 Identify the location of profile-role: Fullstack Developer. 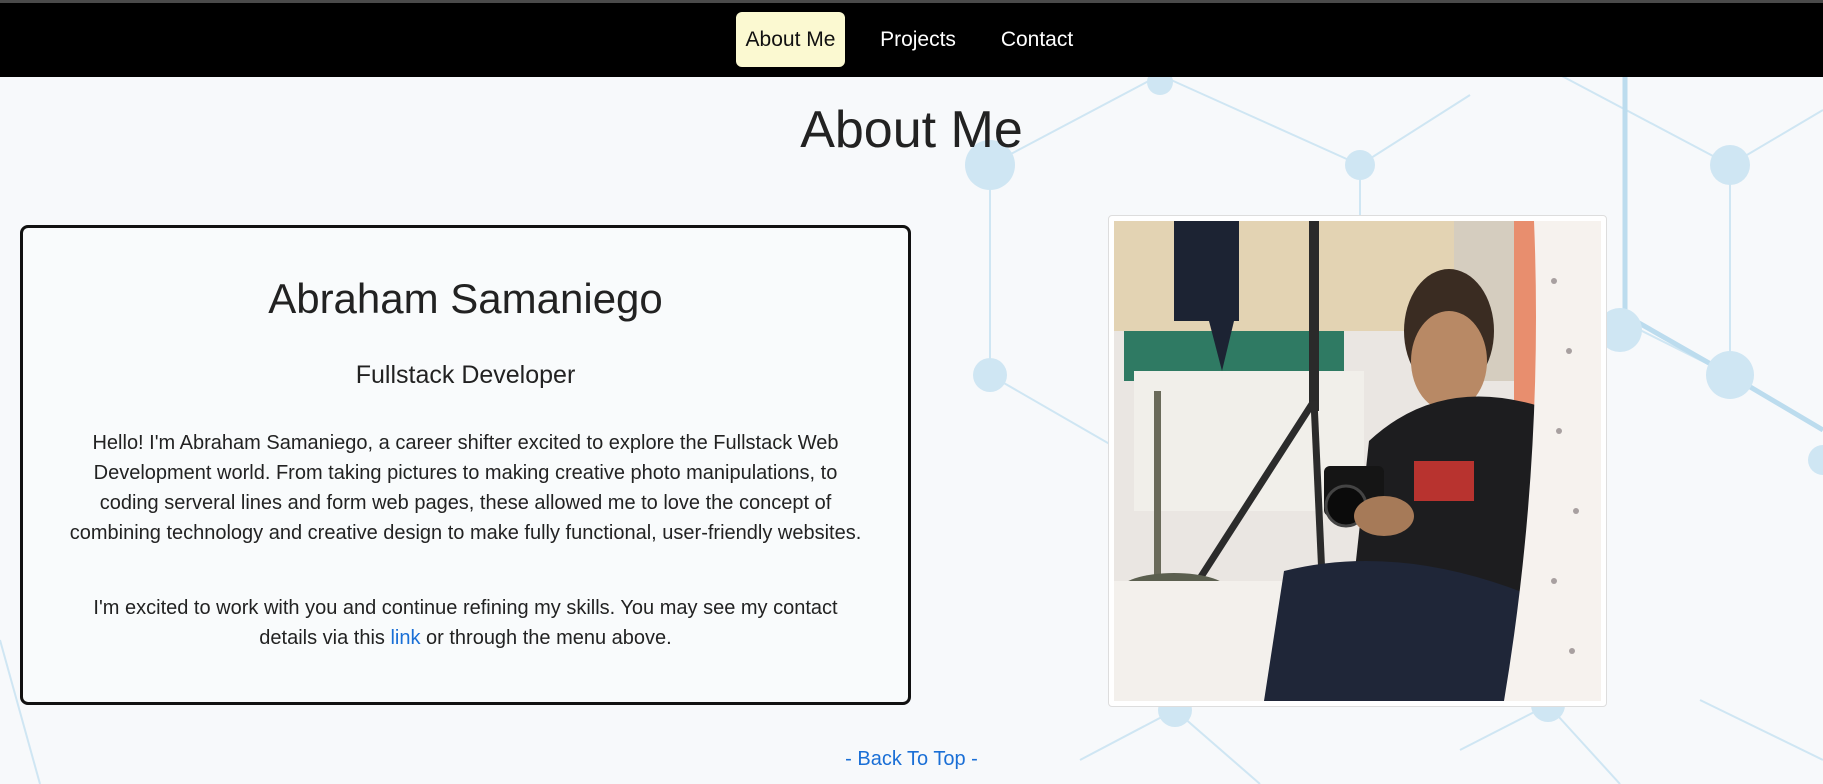
(465, 375).